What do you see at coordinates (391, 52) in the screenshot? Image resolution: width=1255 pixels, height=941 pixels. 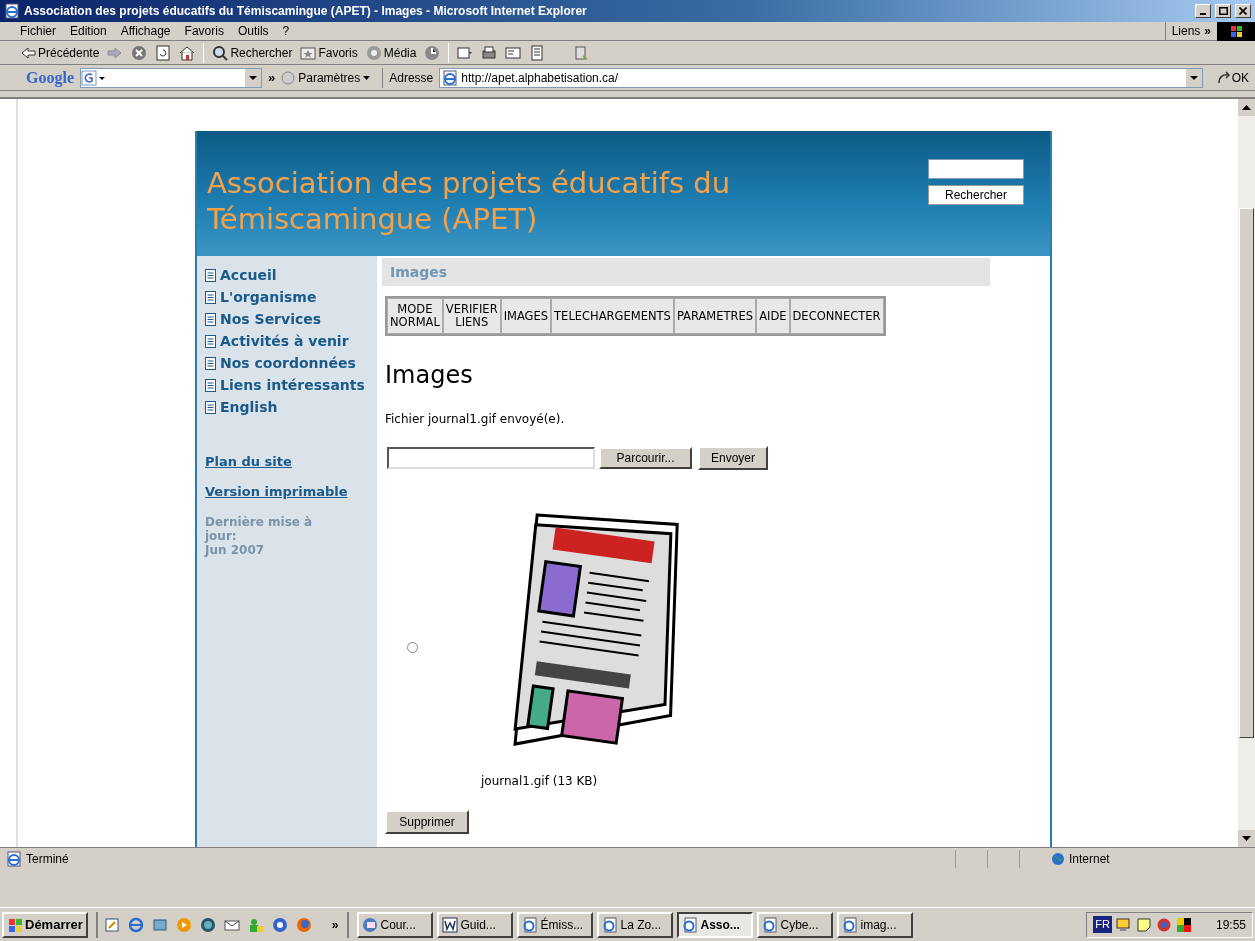 I see `toolbar-button: Média` at bounding box center [391, 52].